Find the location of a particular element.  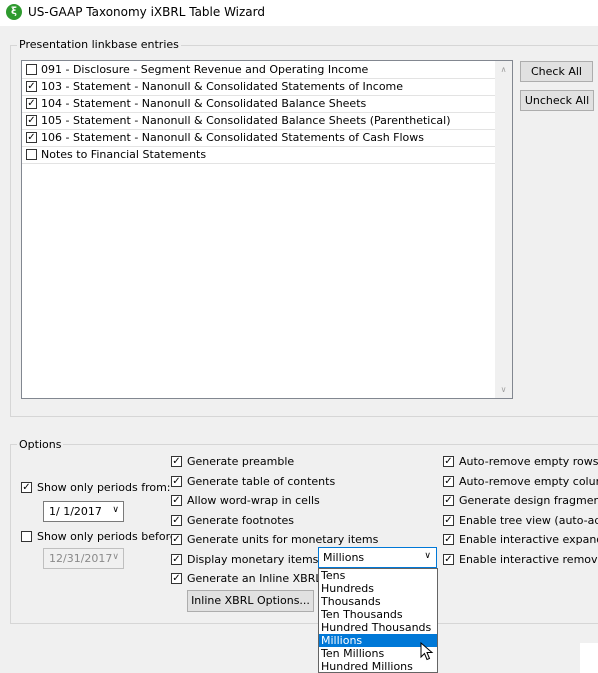

uncheck-all-button: Uncheck All is located at coordinates (557, 100).